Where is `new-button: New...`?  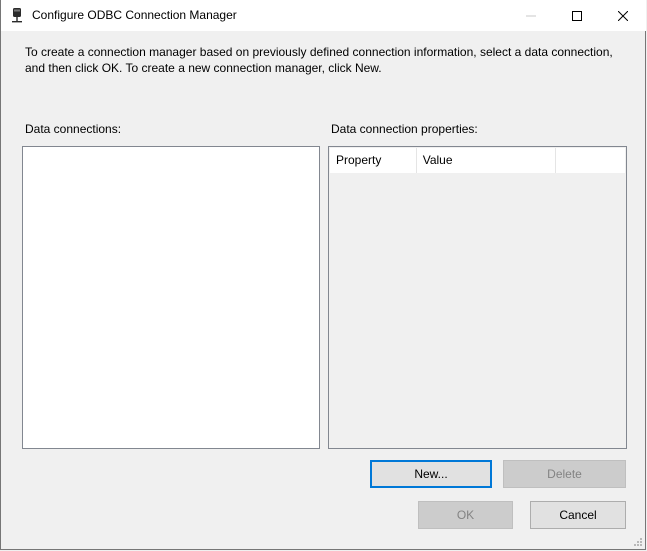
new-button: New... is located at coordinates (431, 474).